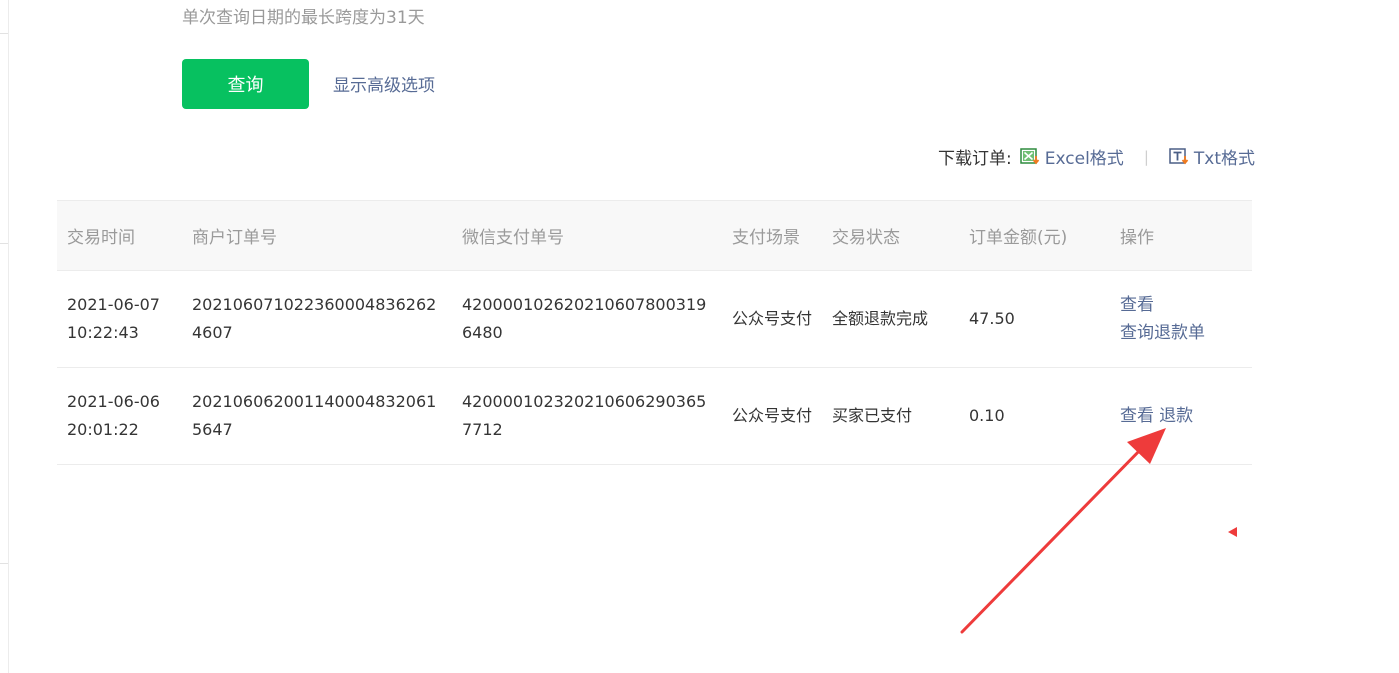 Image resolution: width=1399 pixels, height=673 pixels. I want to click on left-panel-edge, so click(4, 336).